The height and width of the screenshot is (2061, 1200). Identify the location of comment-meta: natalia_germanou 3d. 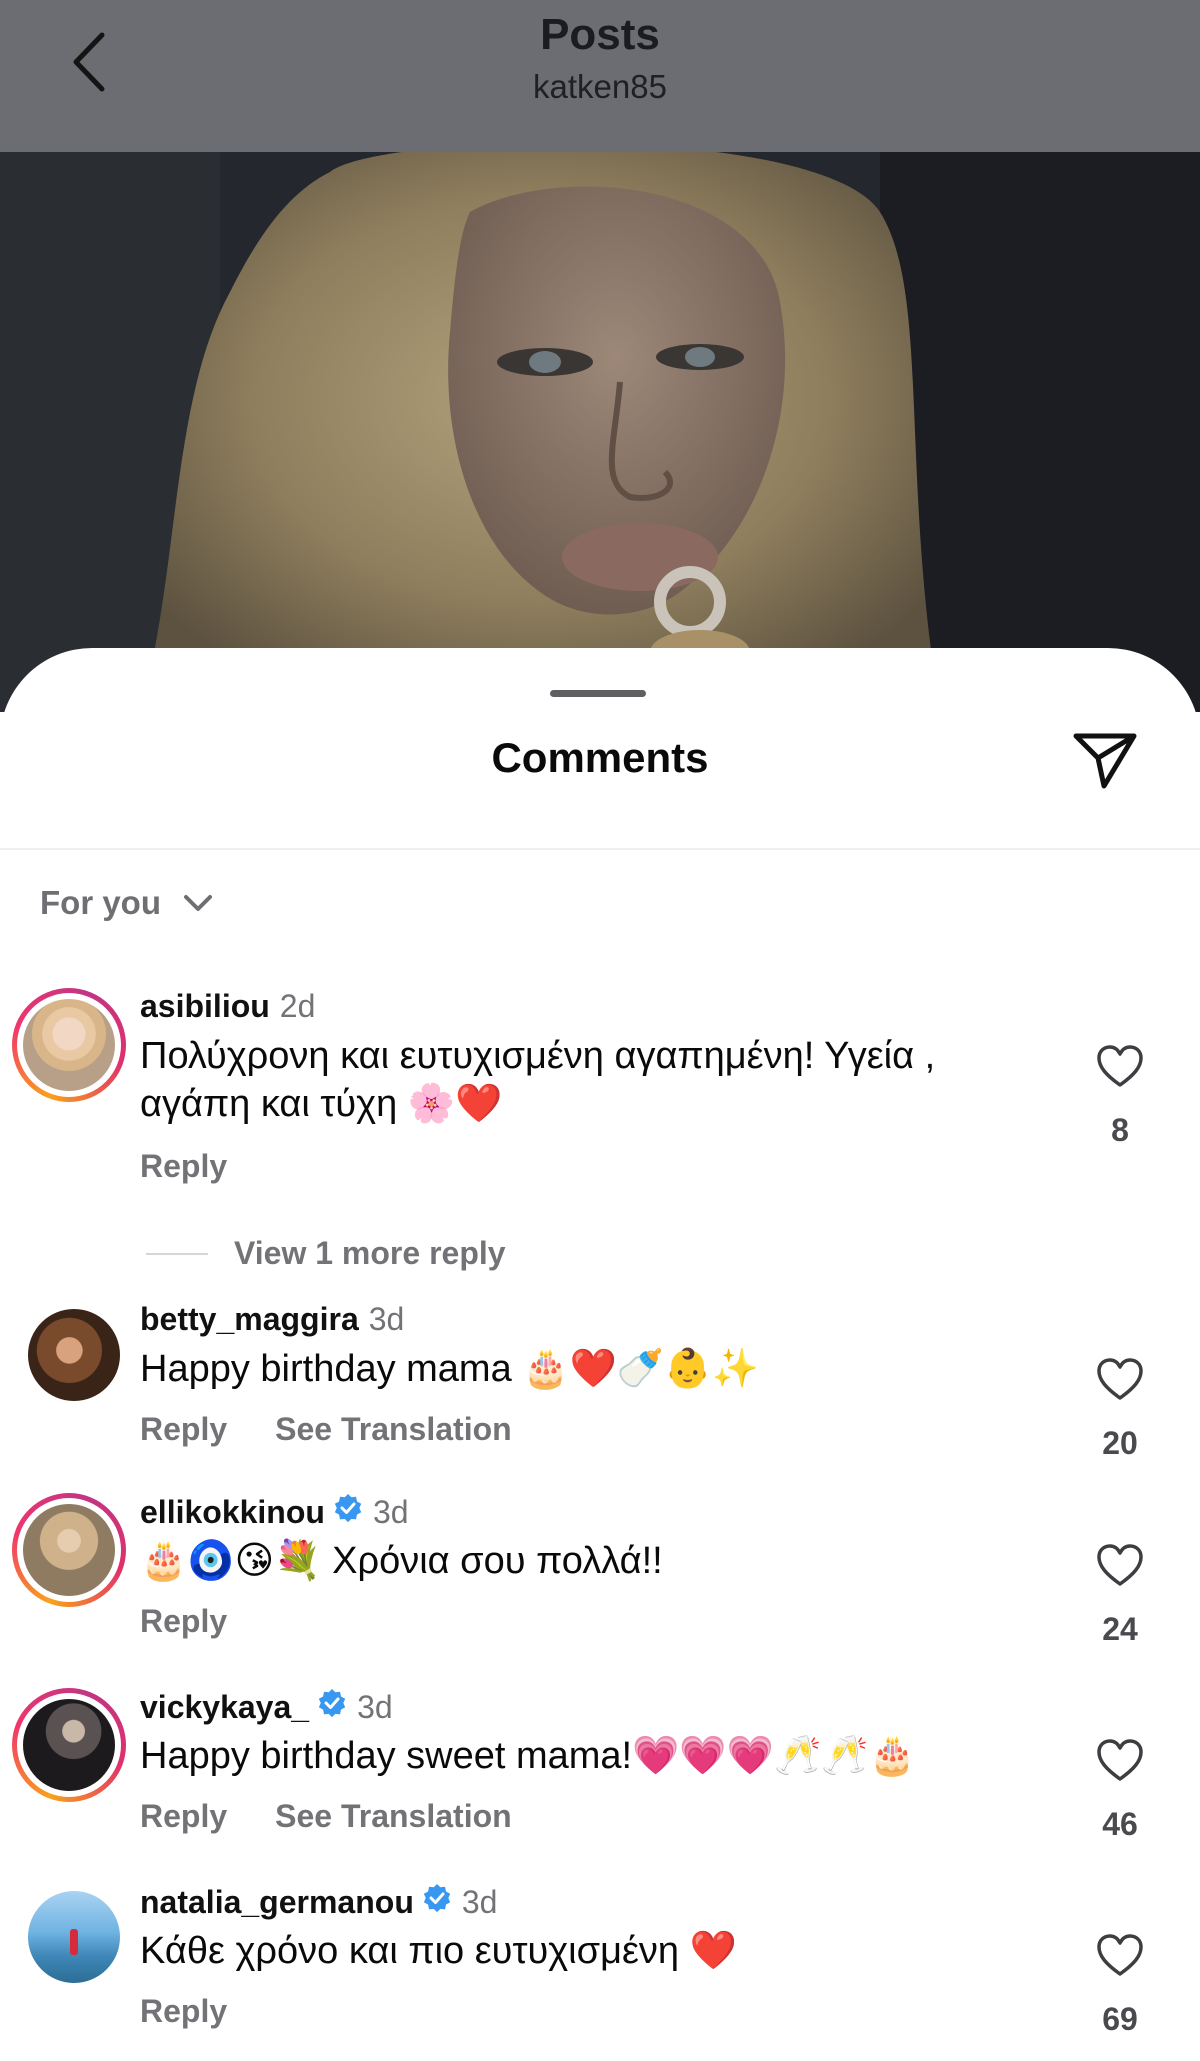
(318, 1902).